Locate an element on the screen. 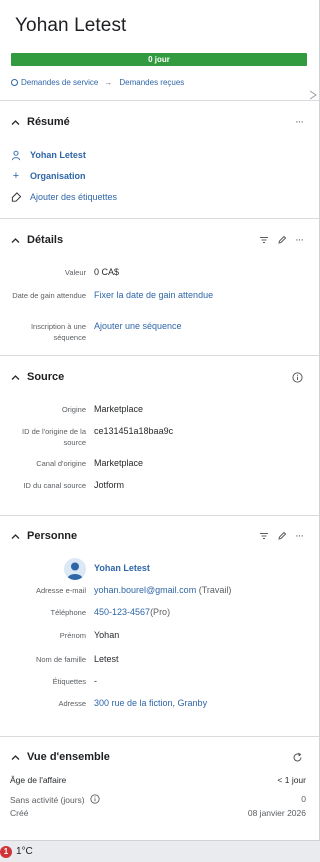  overview-value: 08 janvier 2026 is located at coordinates (276, 813).